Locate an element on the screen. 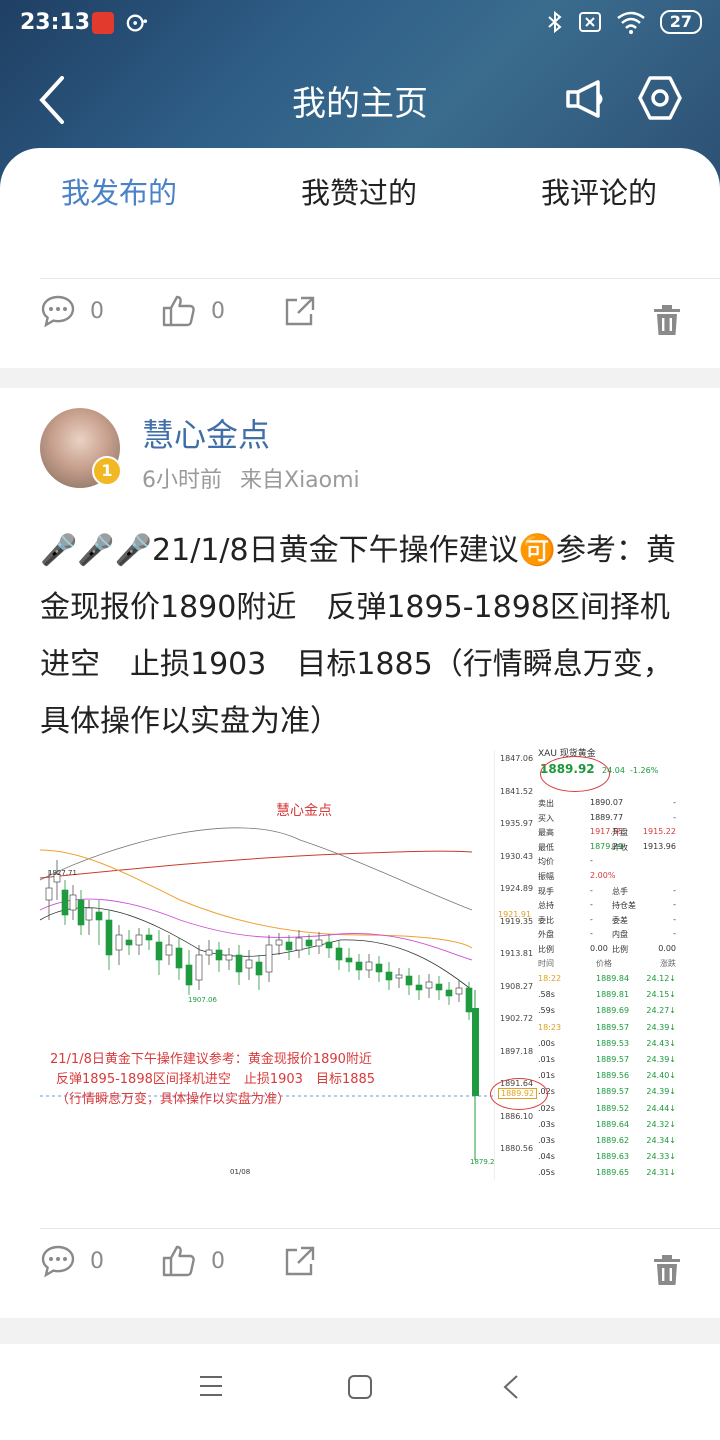  tab-my-posts: 我发布的 is located at coordinates (119, 191).